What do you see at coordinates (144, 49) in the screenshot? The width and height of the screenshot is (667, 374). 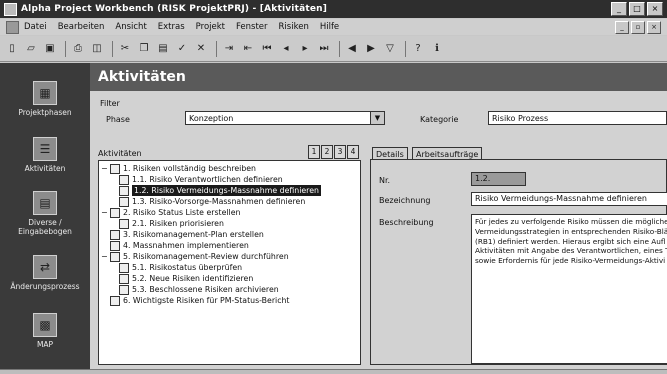 I see `copy-icon: ❐` at bounding box center [144, 49].